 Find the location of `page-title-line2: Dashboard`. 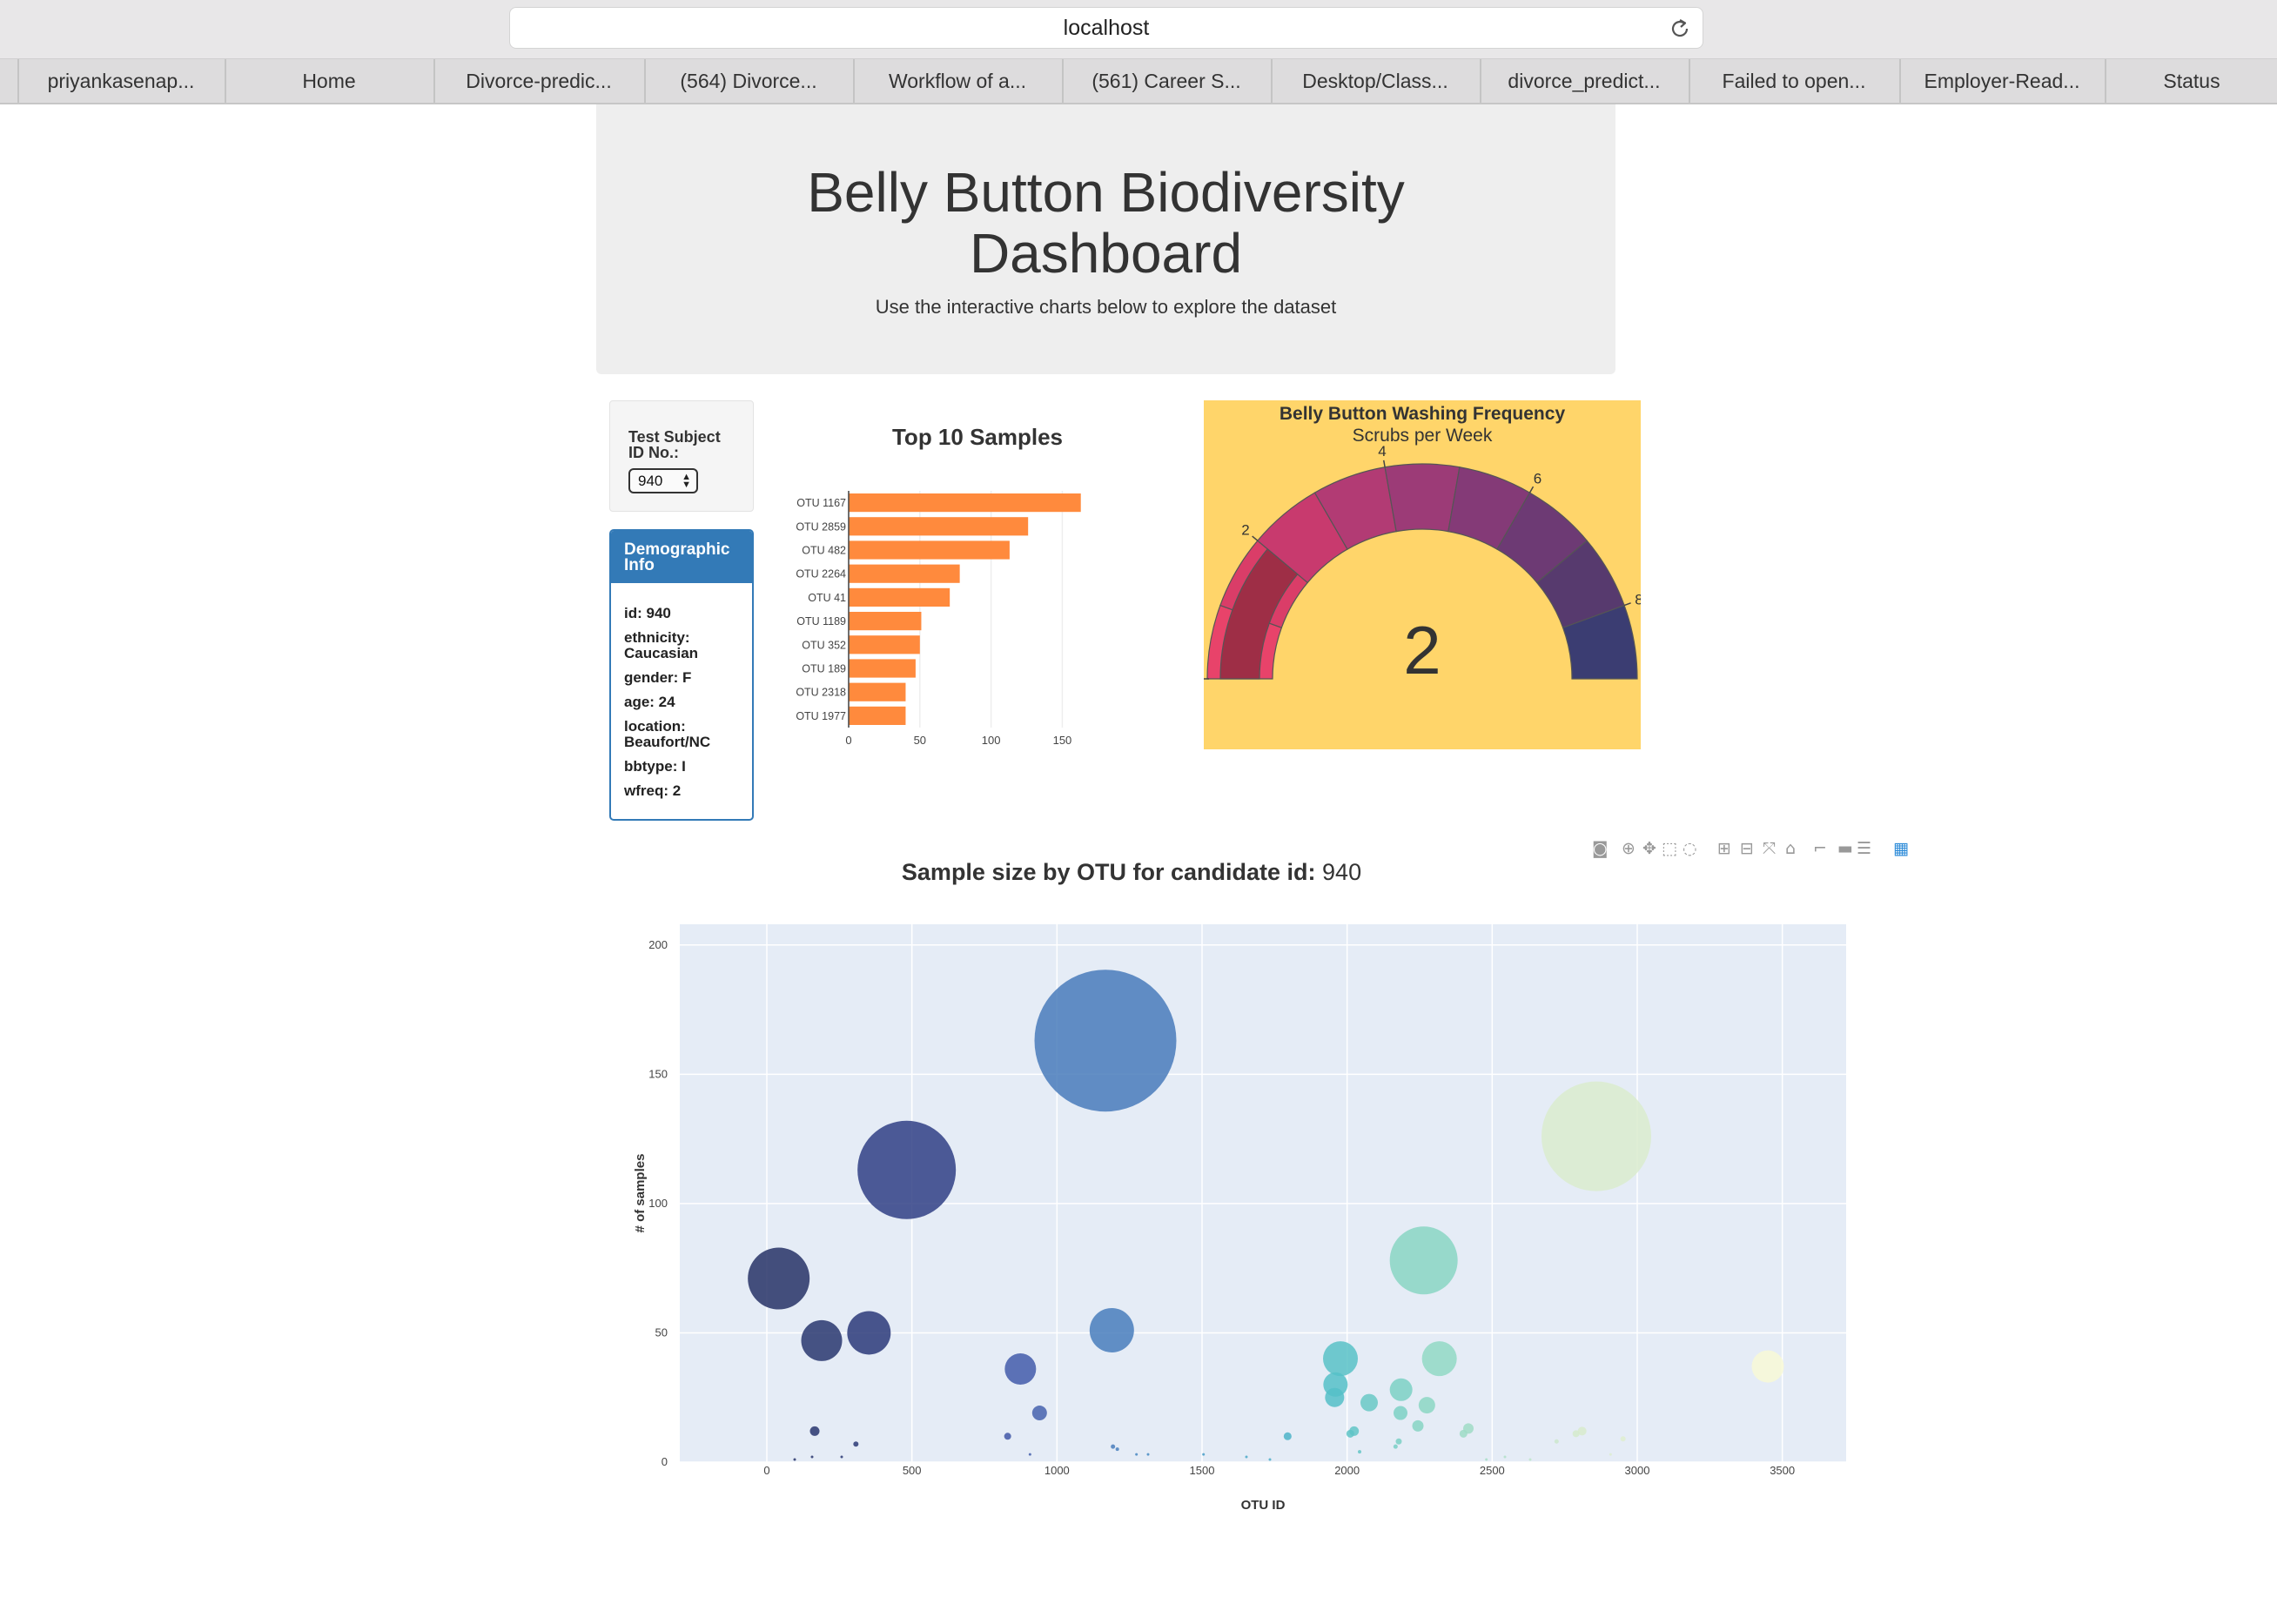

page-title-line2: Dashboard is located at coordinates (1106, 254).